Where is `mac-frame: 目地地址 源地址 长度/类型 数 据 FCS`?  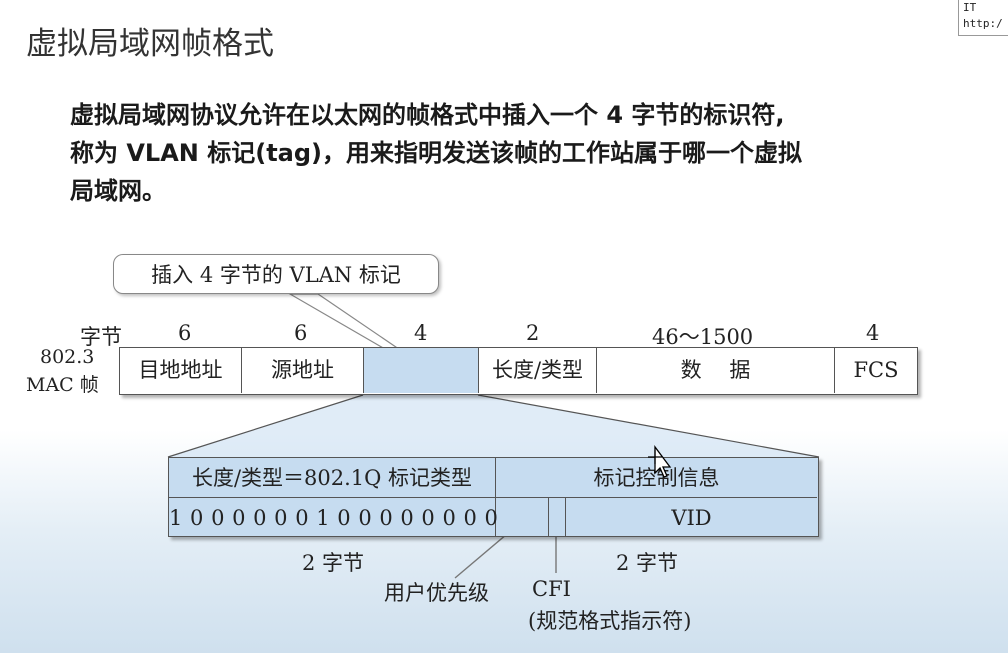 mac-frame: 目地地址 源地址 长度/类型 数 据 FCS is located at coordinates (518, 371).